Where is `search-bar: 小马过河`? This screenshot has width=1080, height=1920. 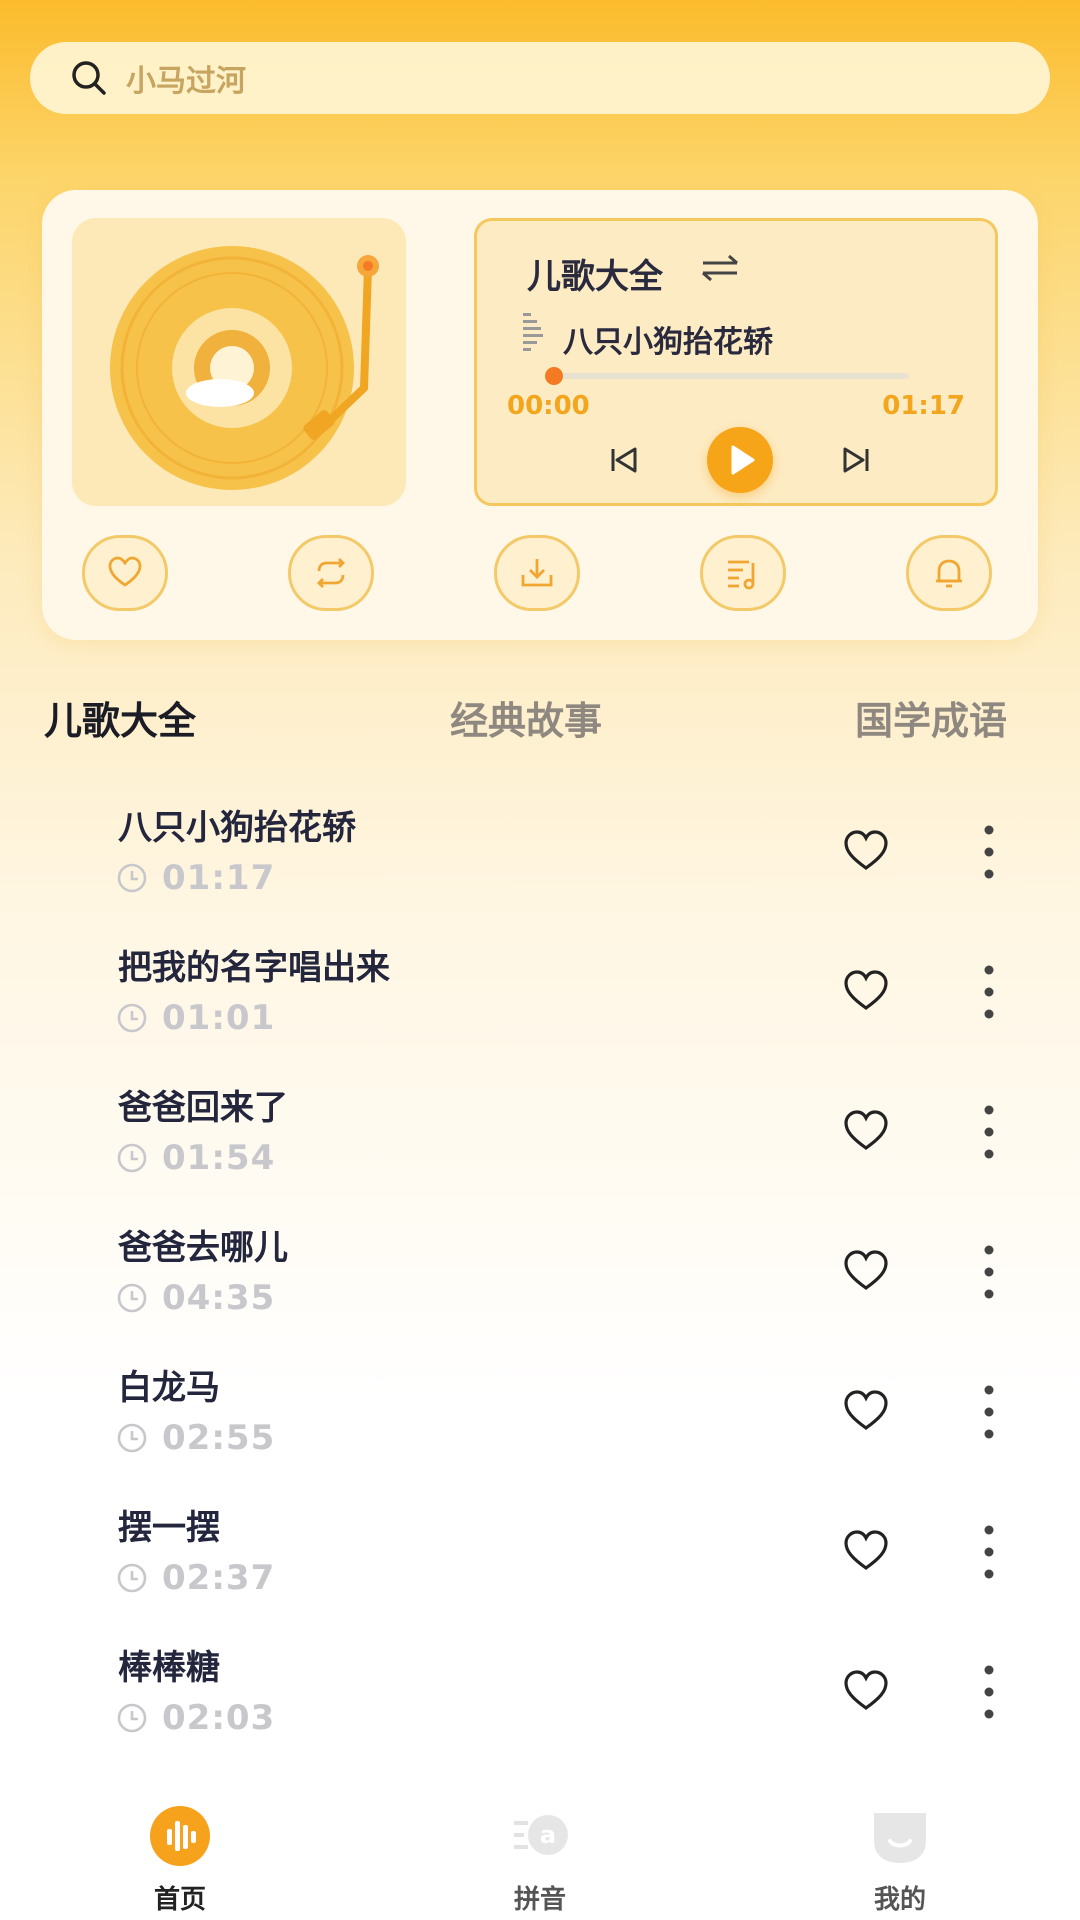
search-bar: 小马过河 is located at coordinates (540, 78).